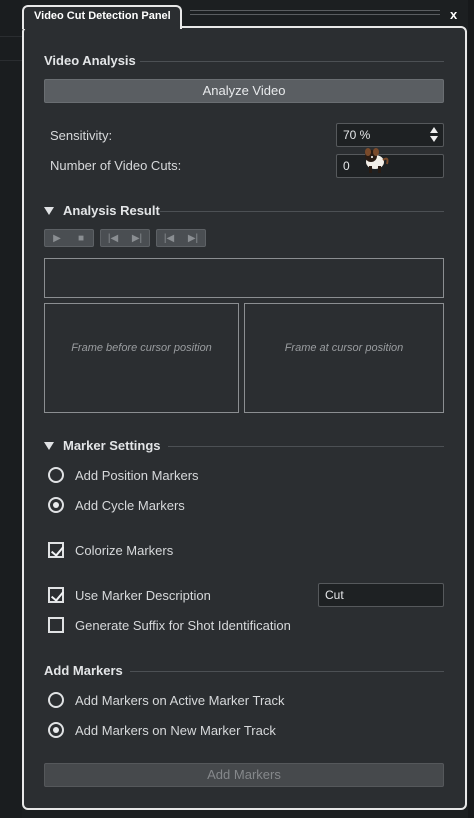 This screenshot has height=818, width=474. I want to click on video-analysis-heading: Video Analysis, so click(90, 60).